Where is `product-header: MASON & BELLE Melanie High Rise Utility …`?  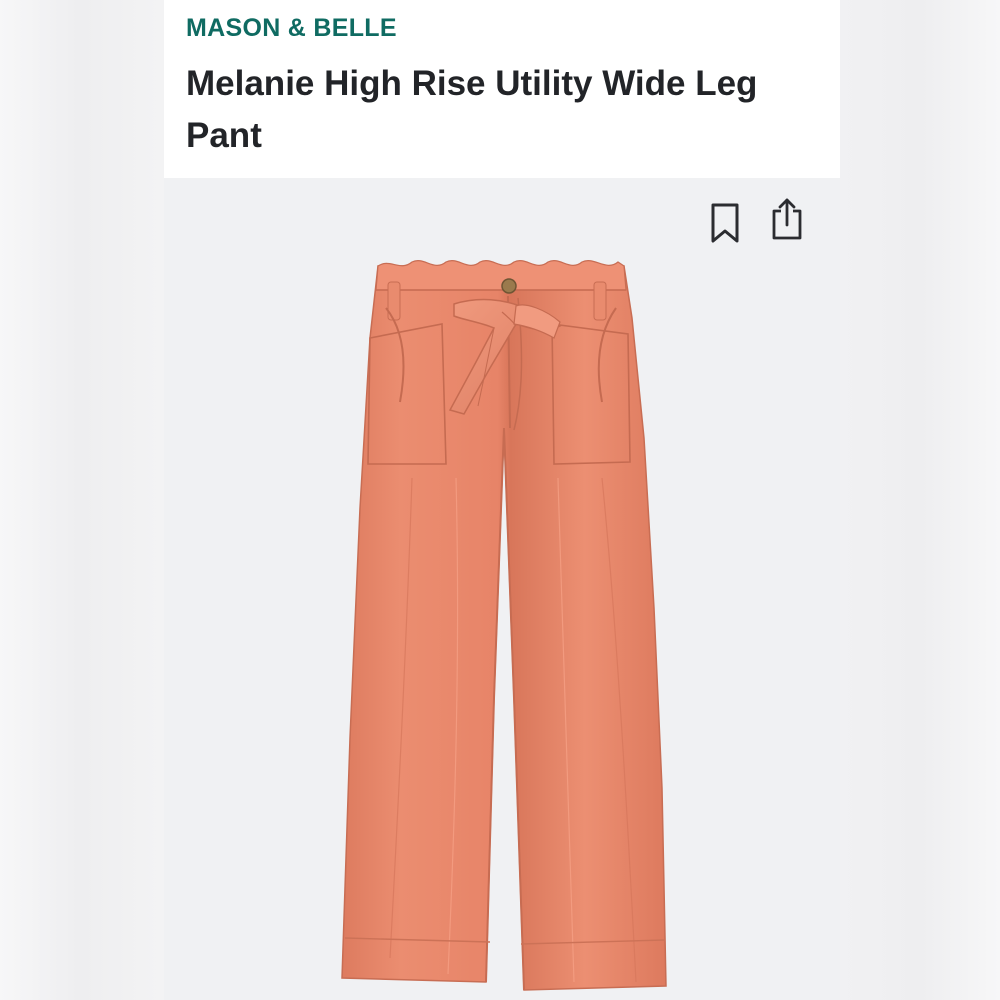 product-header: MASON & BELLE Melanie High Rise Utility … is located at coordinates (502, 89).